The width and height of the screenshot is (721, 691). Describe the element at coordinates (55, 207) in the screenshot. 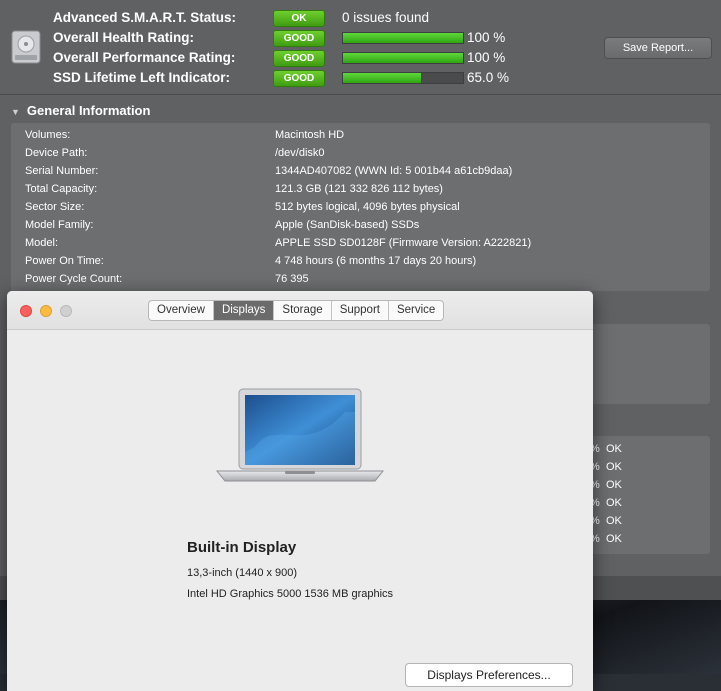

I see `info-key: Sector Size:` at that location.